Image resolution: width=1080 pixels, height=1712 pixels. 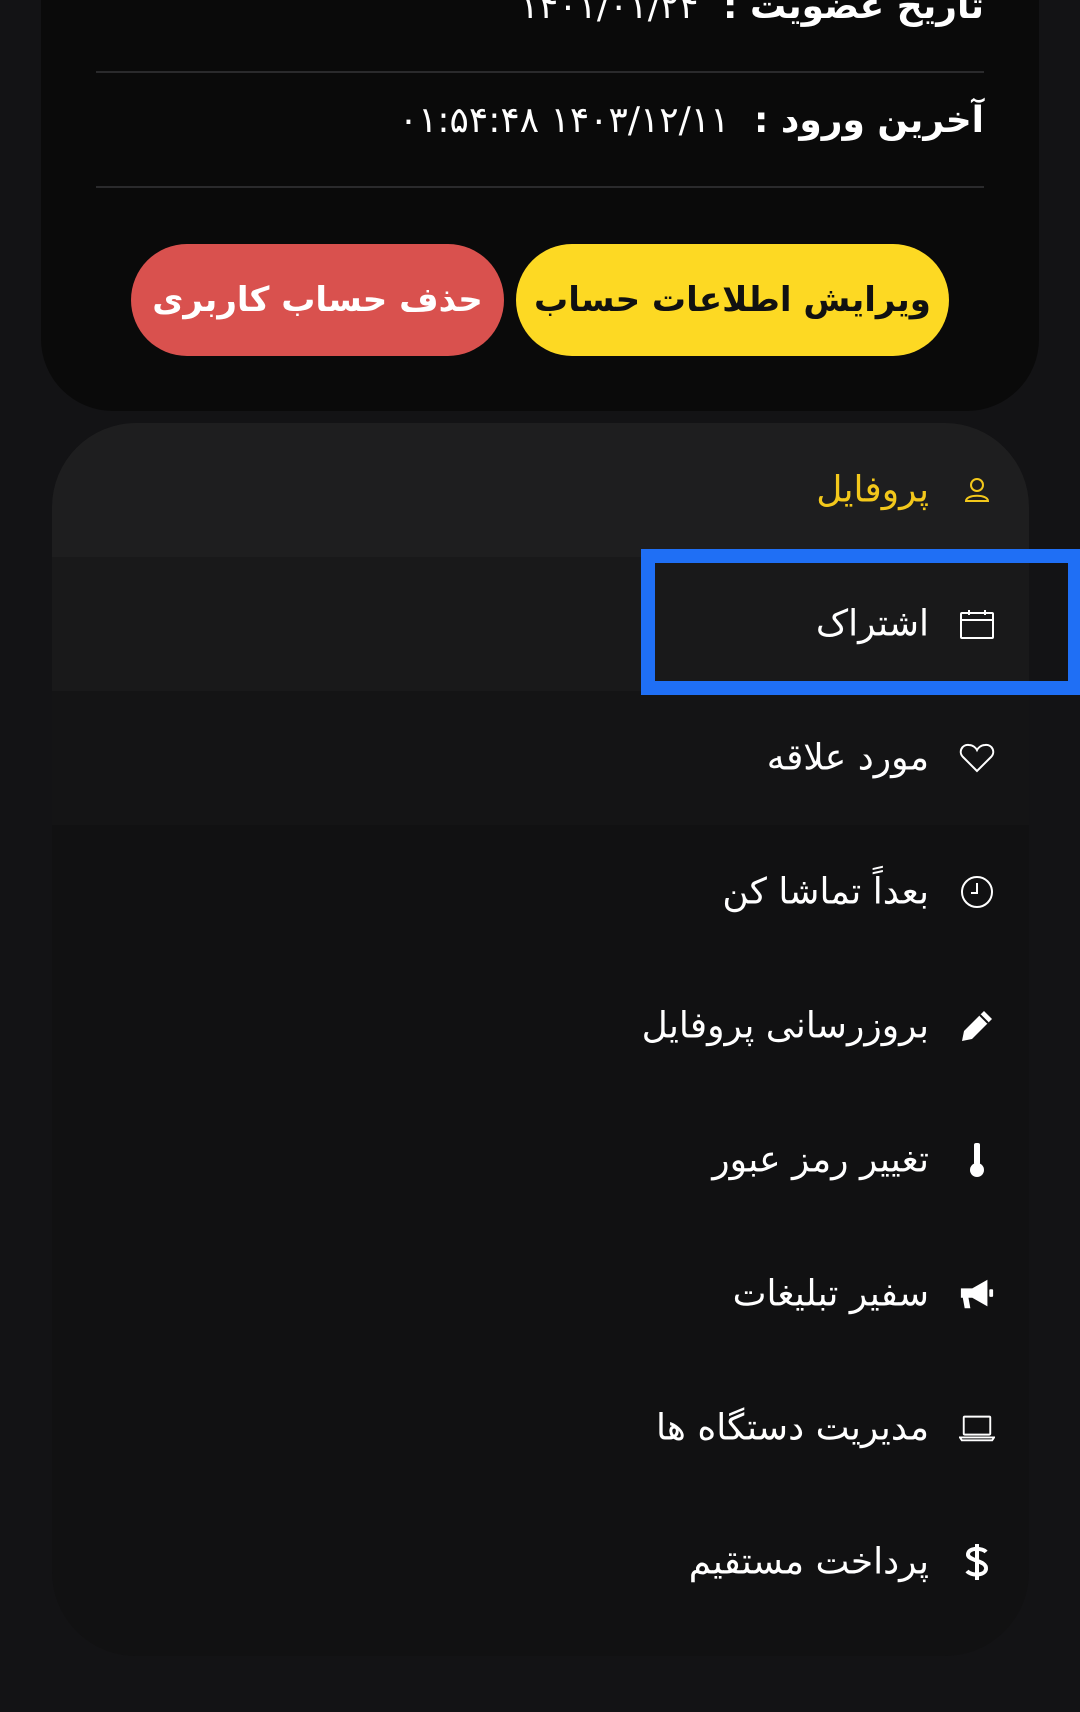 I want to click on menu-item-watch-later: بعداً تماشا کن, so click(x=540, y=892).